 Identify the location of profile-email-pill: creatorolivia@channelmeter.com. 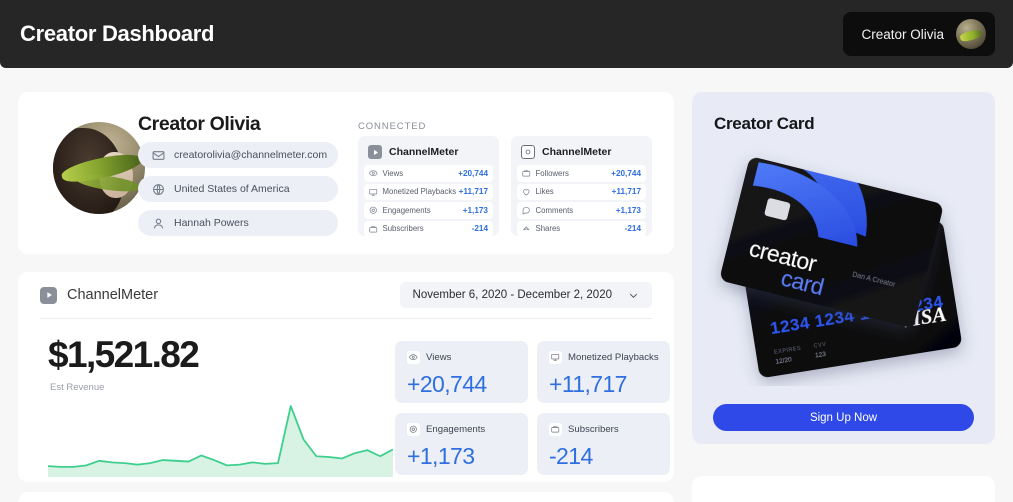
(238, 155).